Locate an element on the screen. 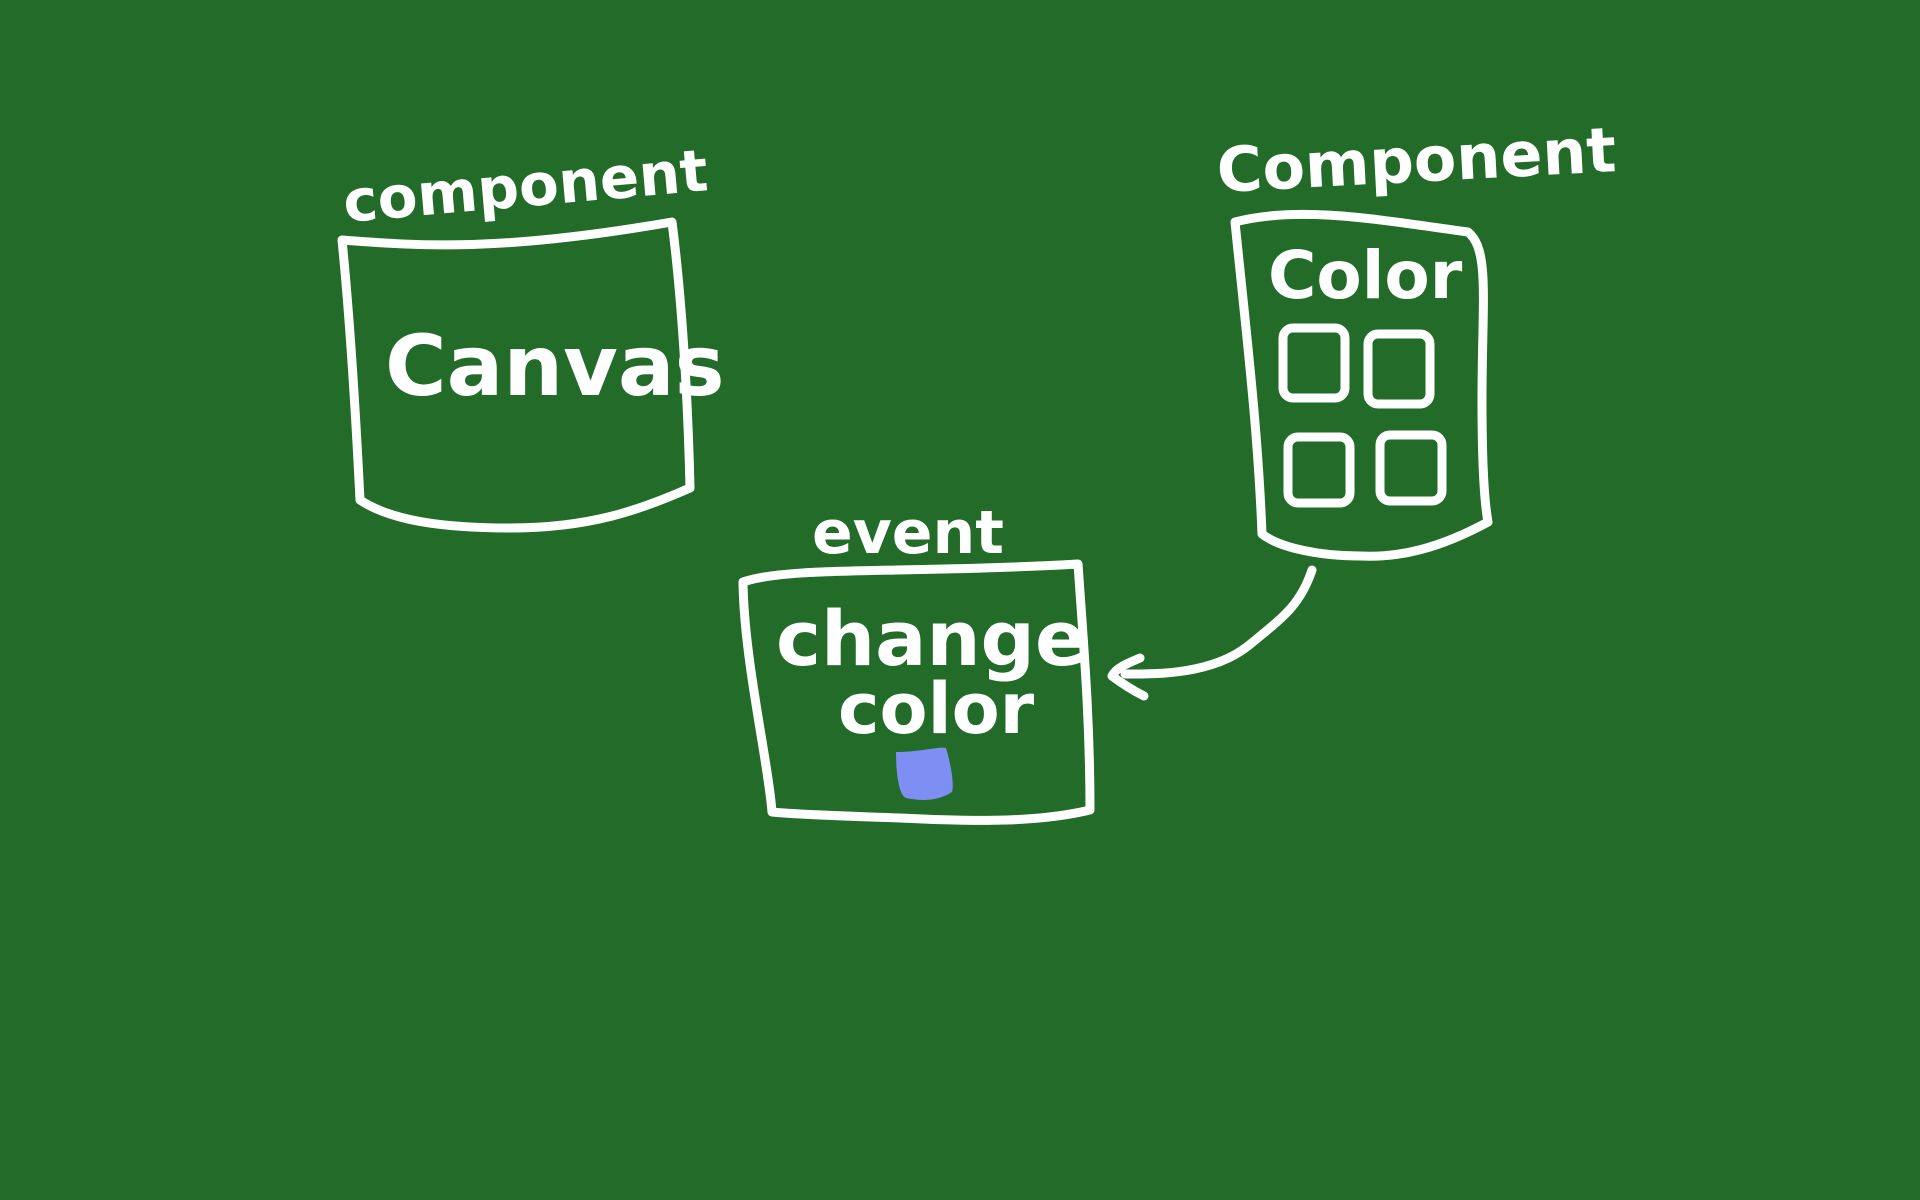  color-swatch-top-right is located at coordinates (1399, 369).